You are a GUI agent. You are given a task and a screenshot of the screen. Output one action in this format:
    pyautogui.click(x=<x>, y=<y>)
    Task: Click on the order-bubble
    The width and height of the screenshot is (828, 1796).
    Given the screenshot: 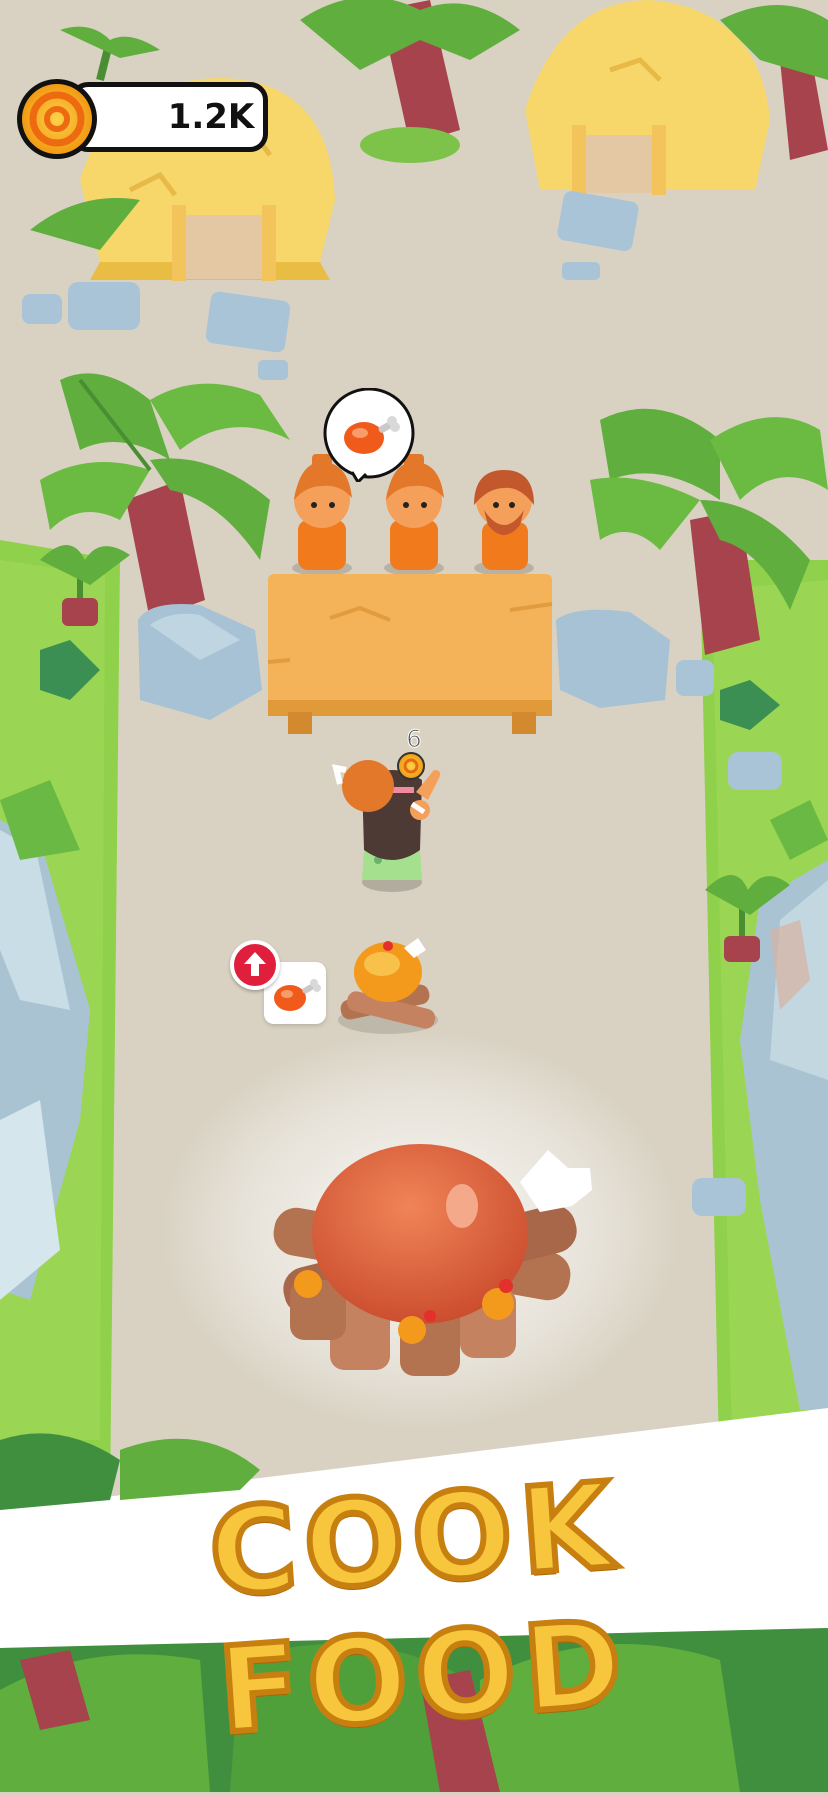 What is the action you would take?
    pyautogui.click(x=369, y=436)
    